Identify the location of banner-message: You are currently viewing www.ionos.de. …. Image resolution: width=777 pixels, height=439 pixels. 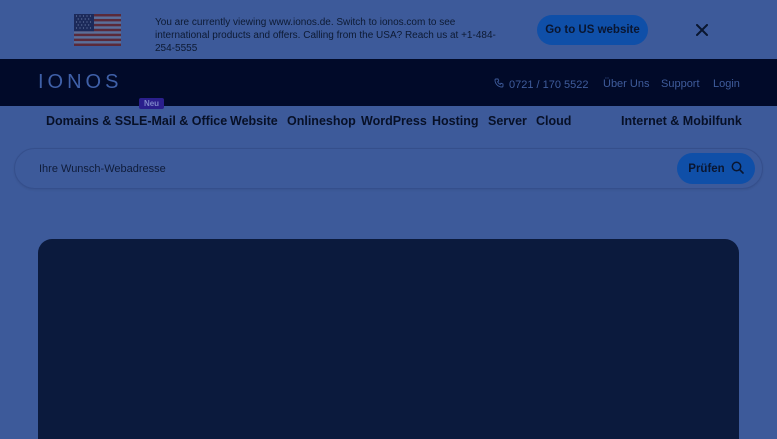
(325, 35).